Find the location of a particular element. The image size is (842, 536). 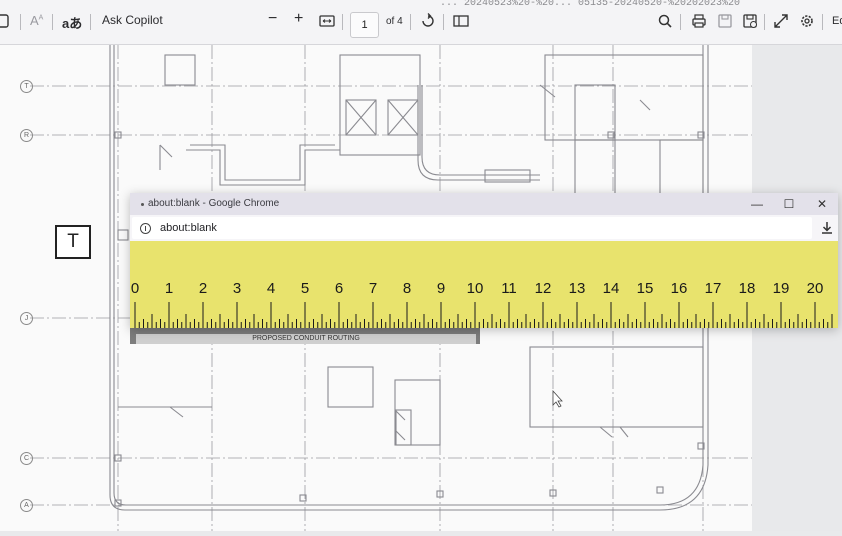

info-icon is located at coordinates (145, 228).